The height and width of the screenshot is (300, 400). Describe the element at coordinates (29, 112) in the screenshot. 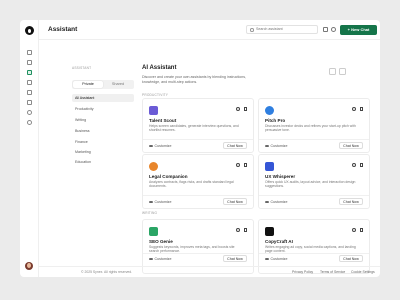

I see `history-icon` at that location.